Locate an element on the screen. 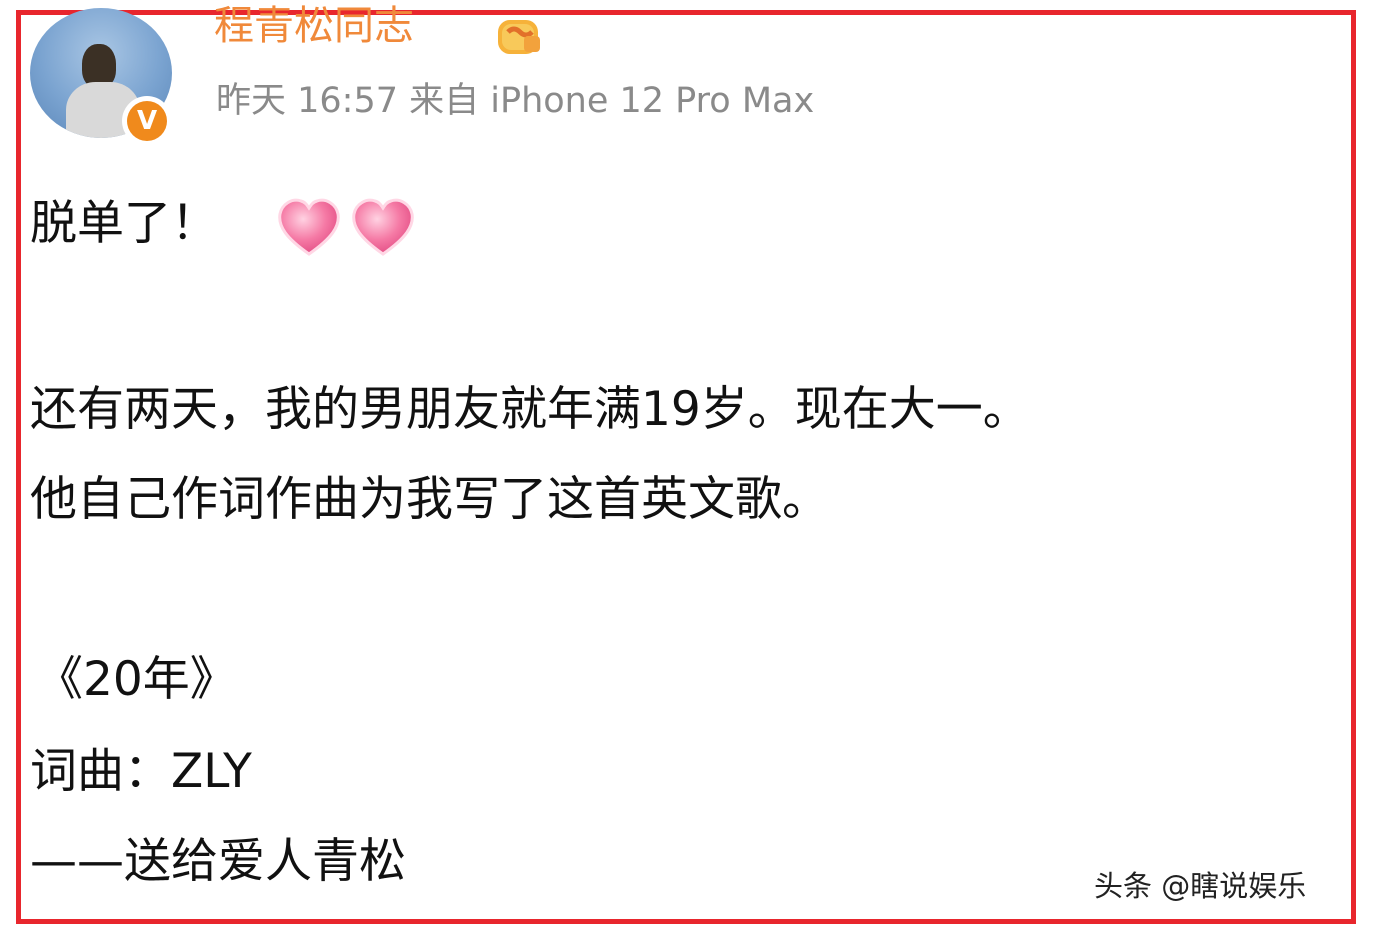  post-line-3: 他自己作词作曲为我写了这首英文歌。 is located at coordinates (429, 499).